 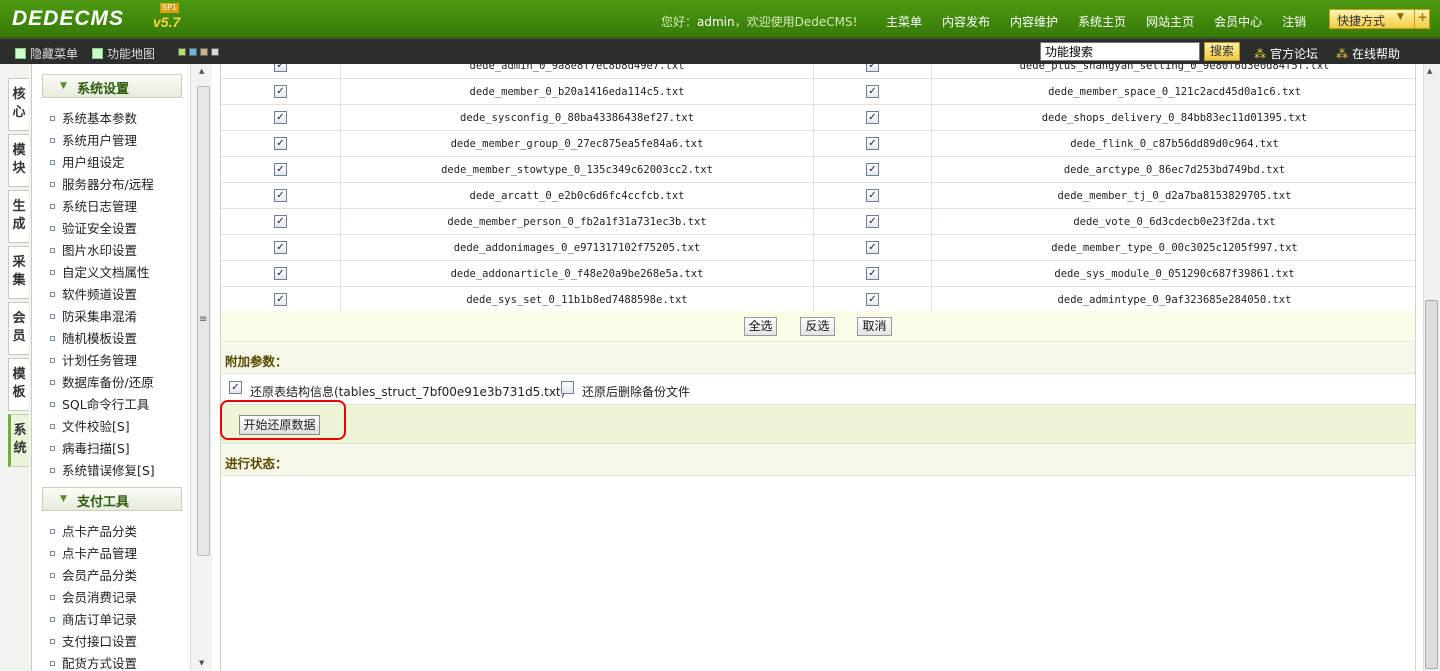 I want to click on sidebar-item: SQL命令行工具, so click(x=99, y=403).